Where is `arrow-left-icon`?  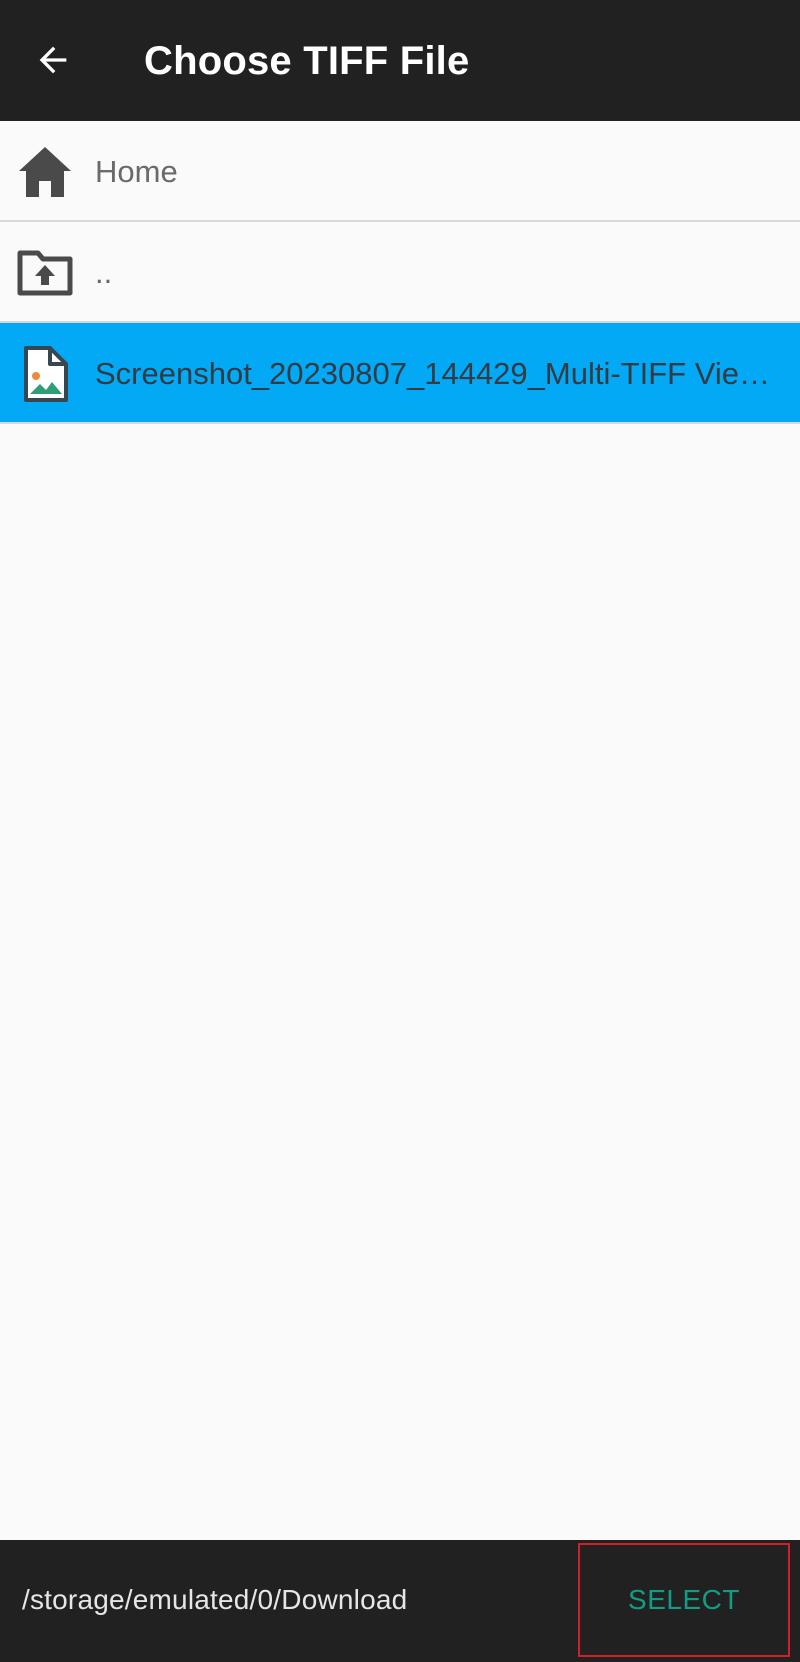 arrow-left-icon is located at coordinates (53, 60).